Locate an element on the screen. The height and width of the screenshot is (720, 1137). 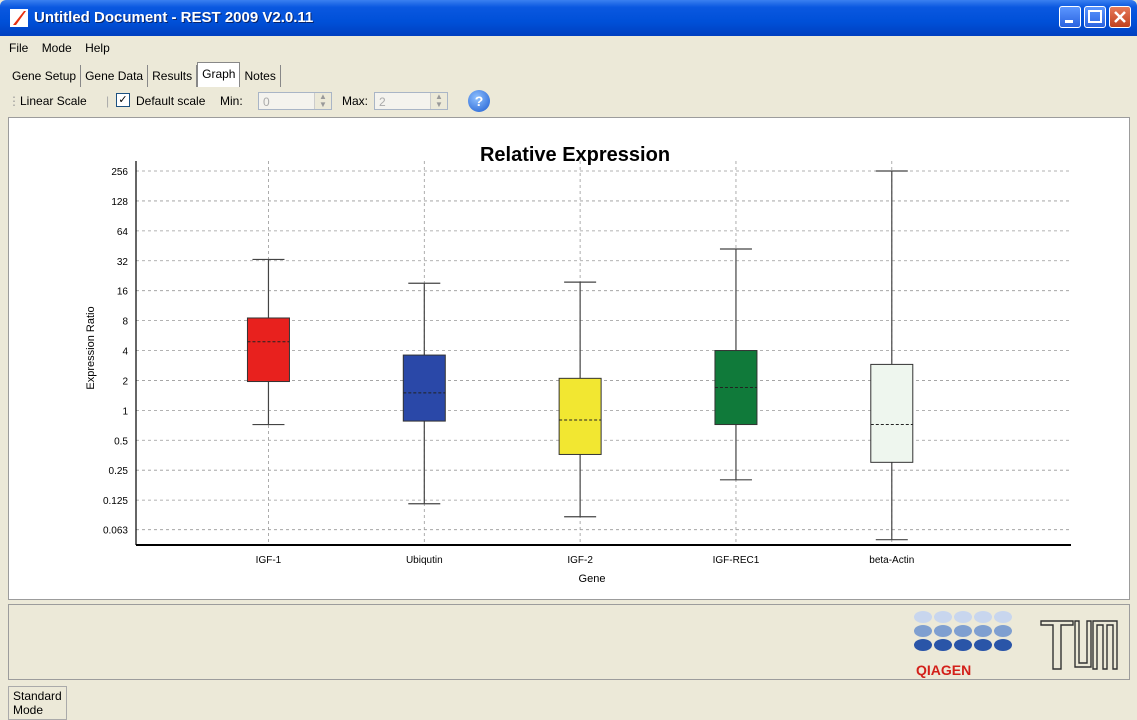
tab-graph: Graph is located at coordinates (219, 74).